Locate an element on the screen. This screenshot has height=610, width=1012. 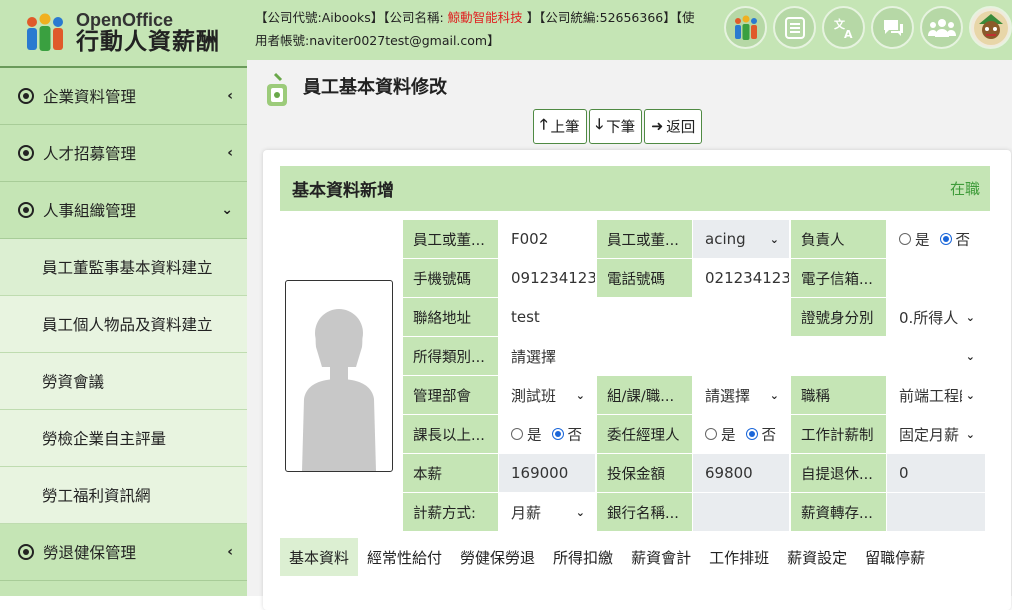
tab-salary-settings: 薪資設定 is located at coordinates (817, 557).